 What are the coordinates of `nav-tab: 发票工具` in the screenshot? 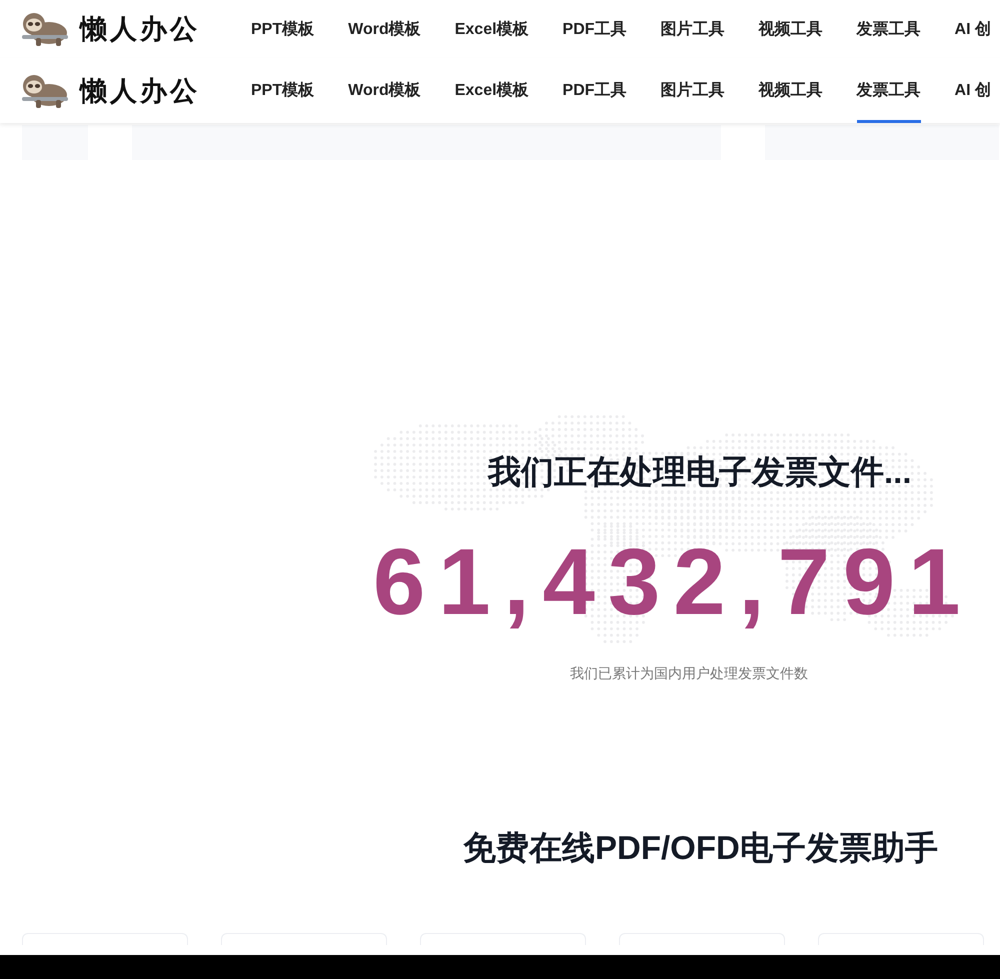 It's located at (888, 29).